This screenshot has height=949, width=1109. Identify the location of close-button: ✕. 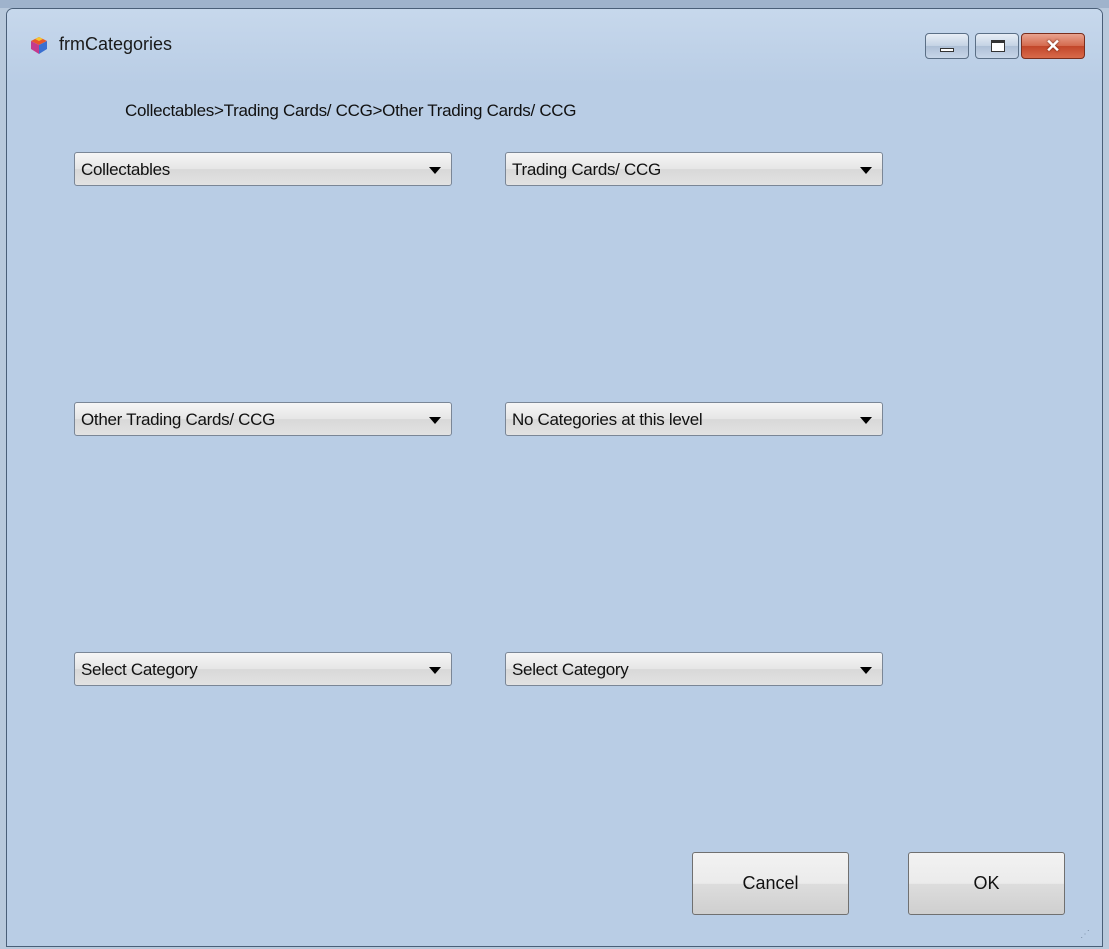
(1053, 46).